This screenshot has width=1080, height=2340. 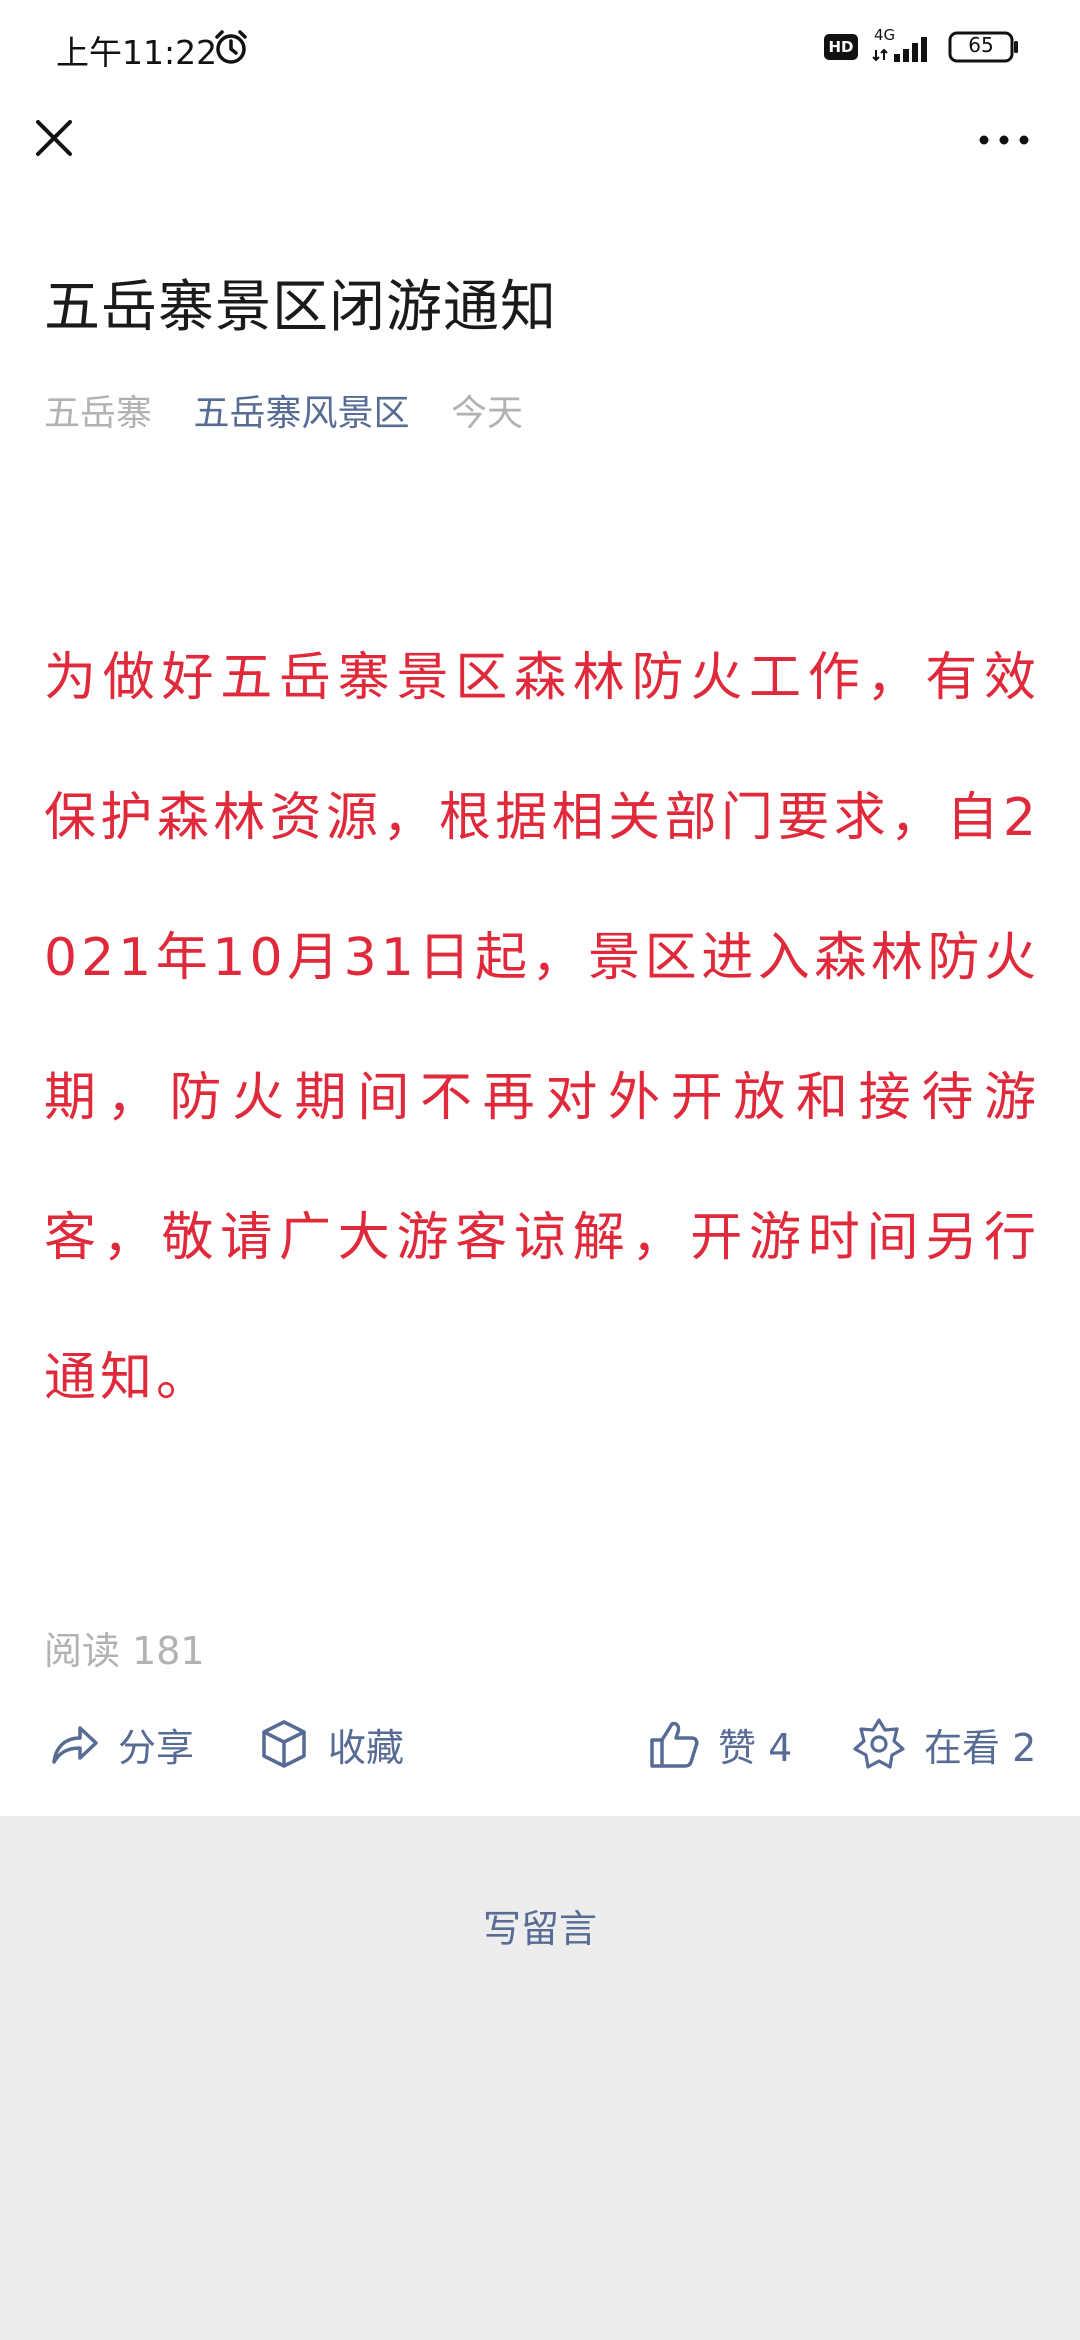 I want to click on alarm-icon, so click(x=231, y=47).